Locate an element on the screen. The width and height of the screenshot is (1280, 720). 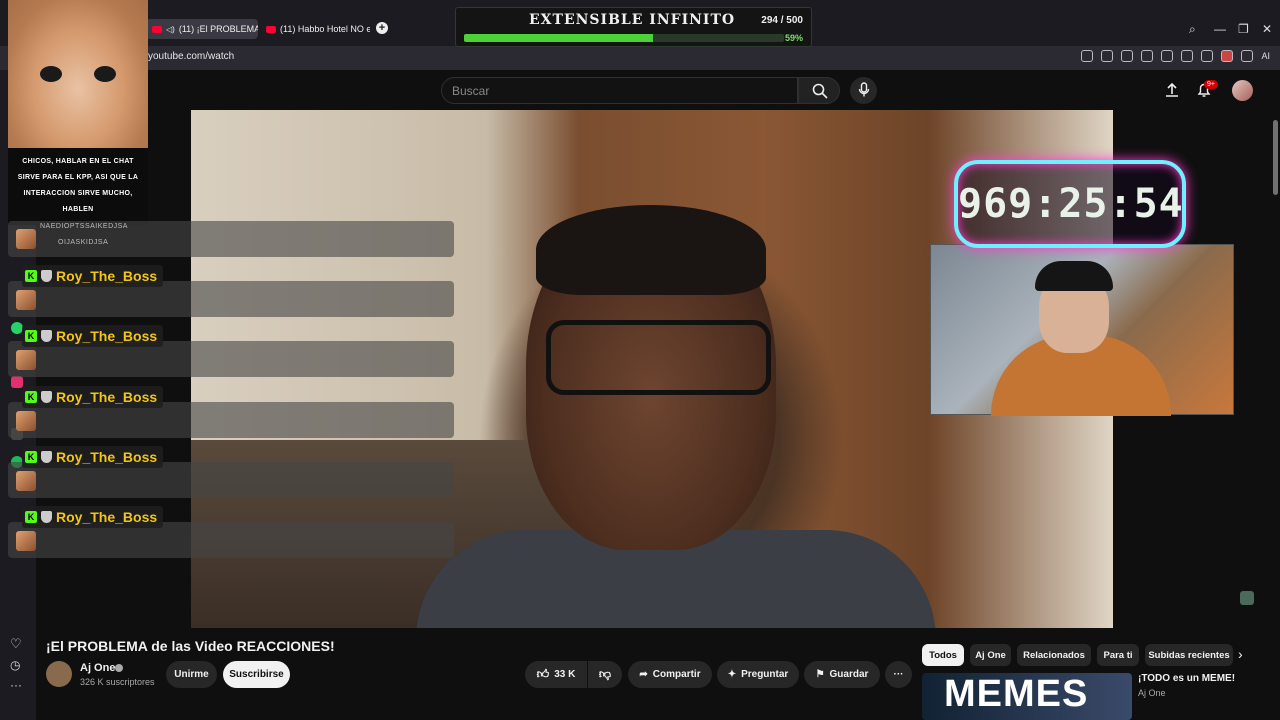
menu-icon is located at coordinates (1207, 56).